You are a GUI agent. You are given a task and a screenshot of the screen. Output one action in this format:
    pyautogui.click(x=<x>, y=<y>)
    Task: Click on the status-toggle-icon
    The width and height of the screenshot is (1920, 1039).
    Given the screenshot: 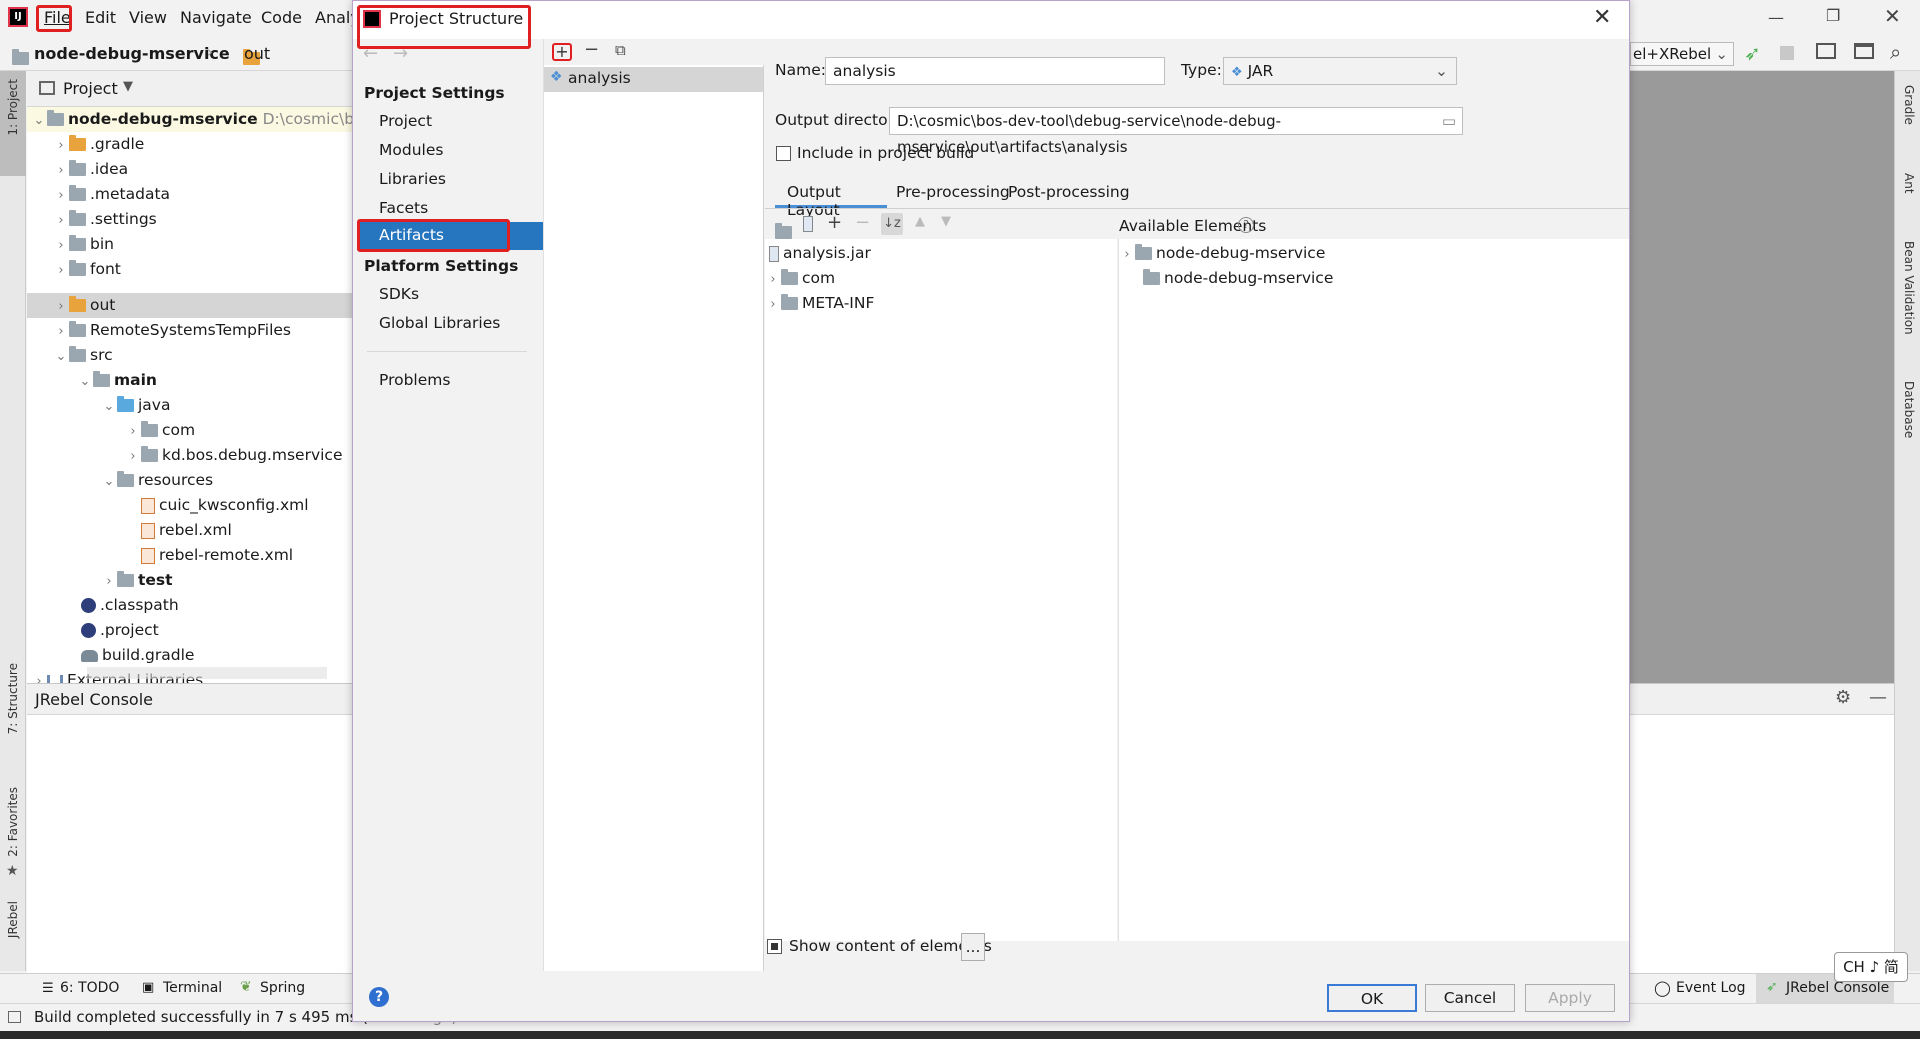 What is the action you would take?
    pyautogui.click(x=14, y=1017)
    